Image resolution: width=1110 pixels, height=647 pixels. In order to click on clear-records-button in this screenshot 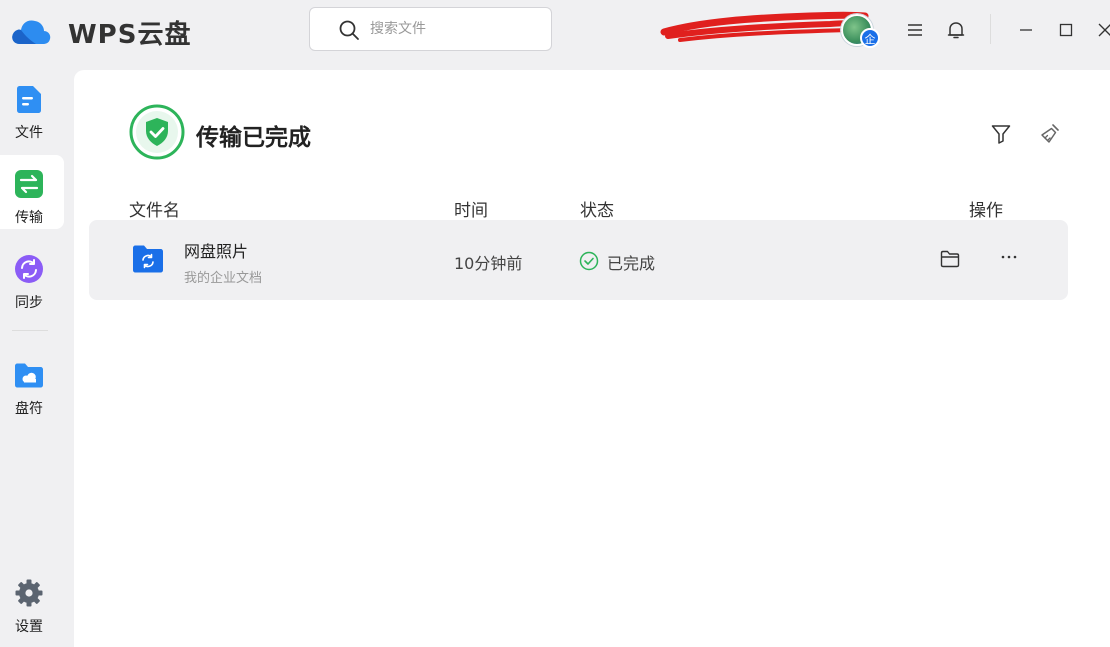, I will do `click(1050, 134)`.